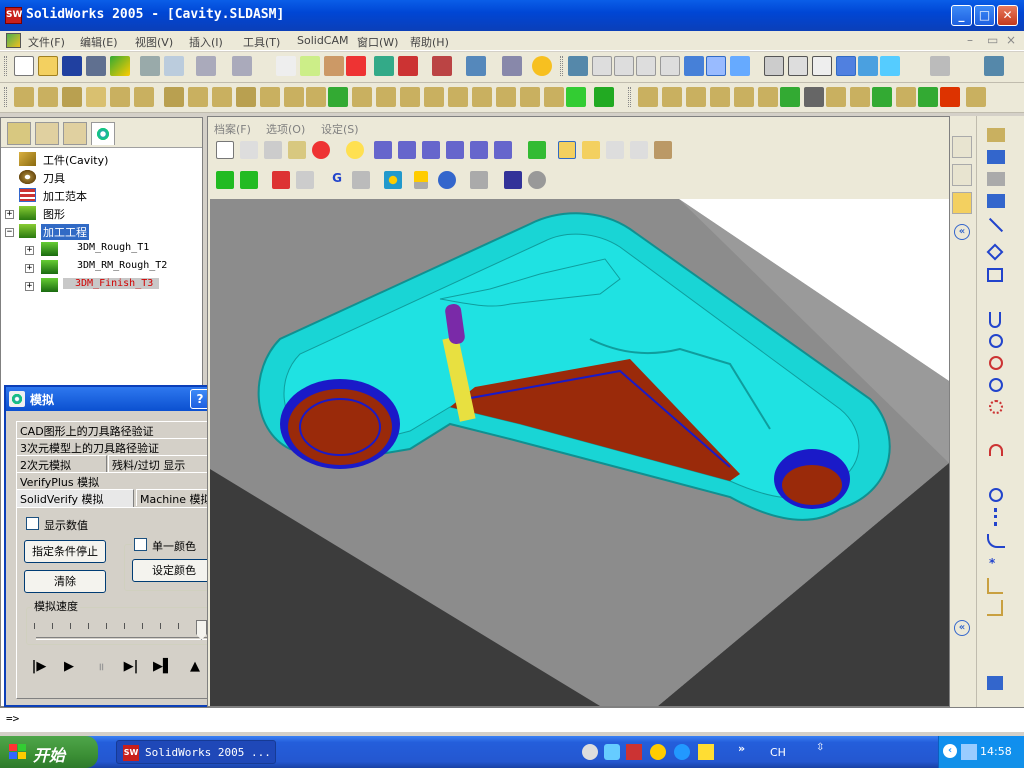 The width and height of the screenshot is (1024, 768). What do you see at coordinates (537, 180) in the screenshot?
I see `info-icon` at bounding box center [537, 180].